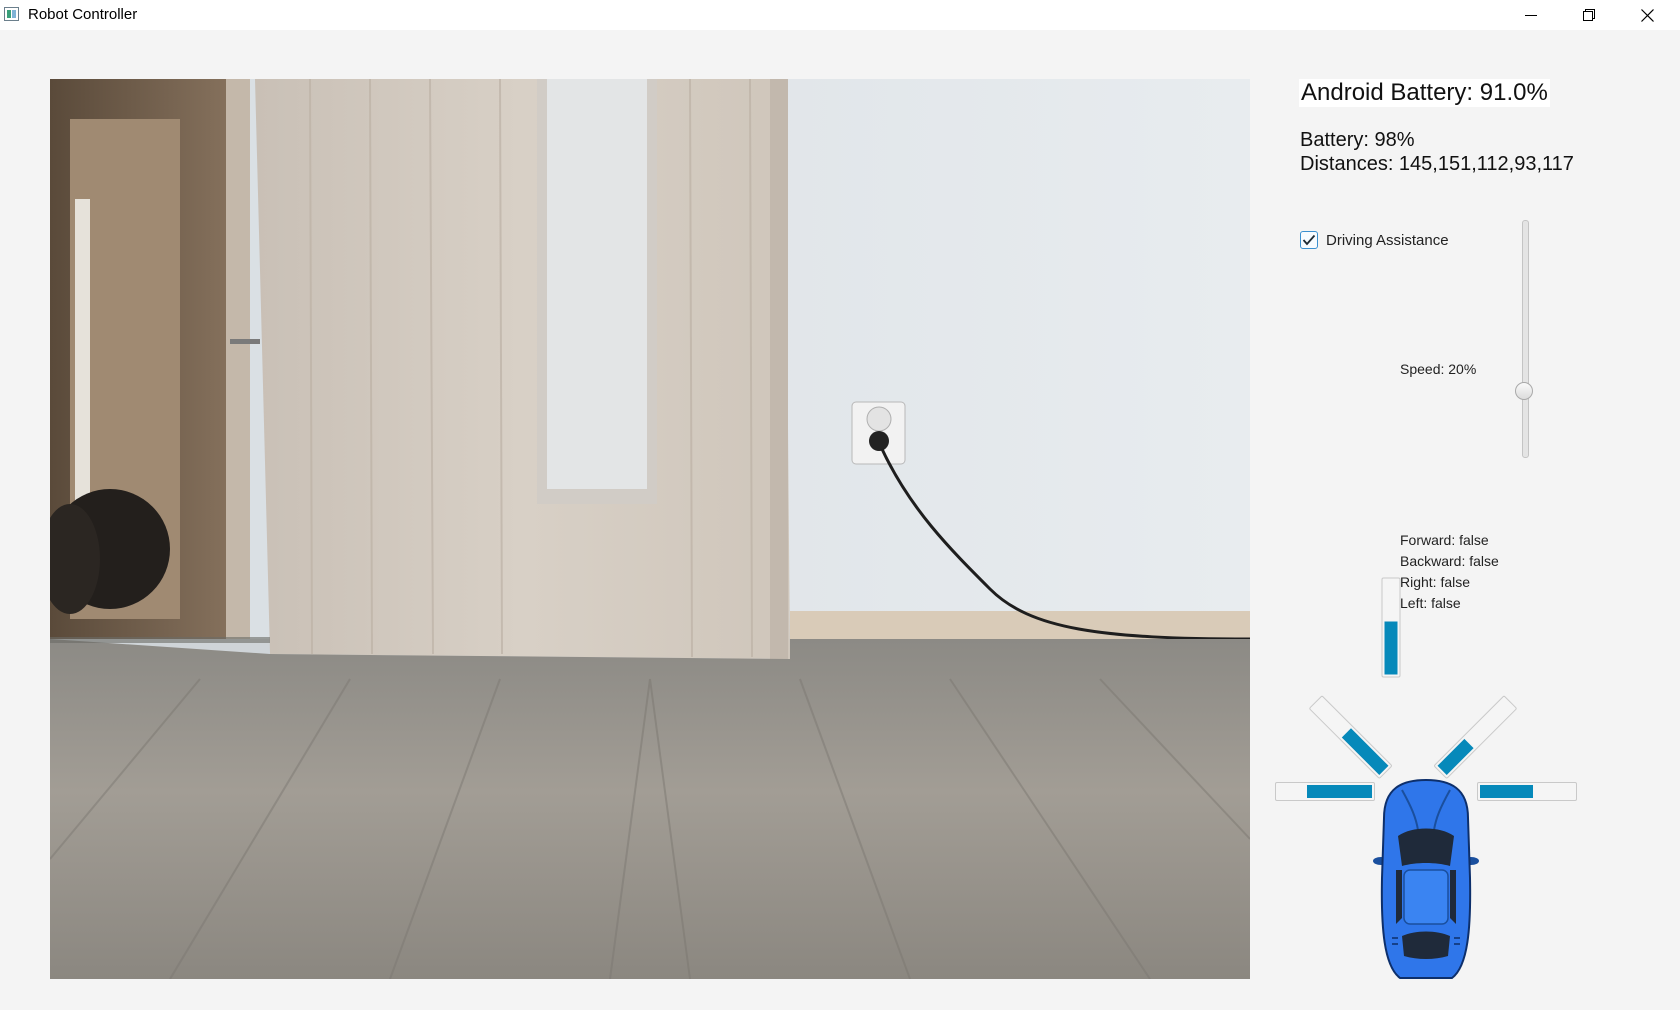 The height and width of the screenshot is (1010, 1680). Describe the element at coordinates (1387, 240) in the screenshot. I see `driving-assistance-label: Driving Assistance` at that location.